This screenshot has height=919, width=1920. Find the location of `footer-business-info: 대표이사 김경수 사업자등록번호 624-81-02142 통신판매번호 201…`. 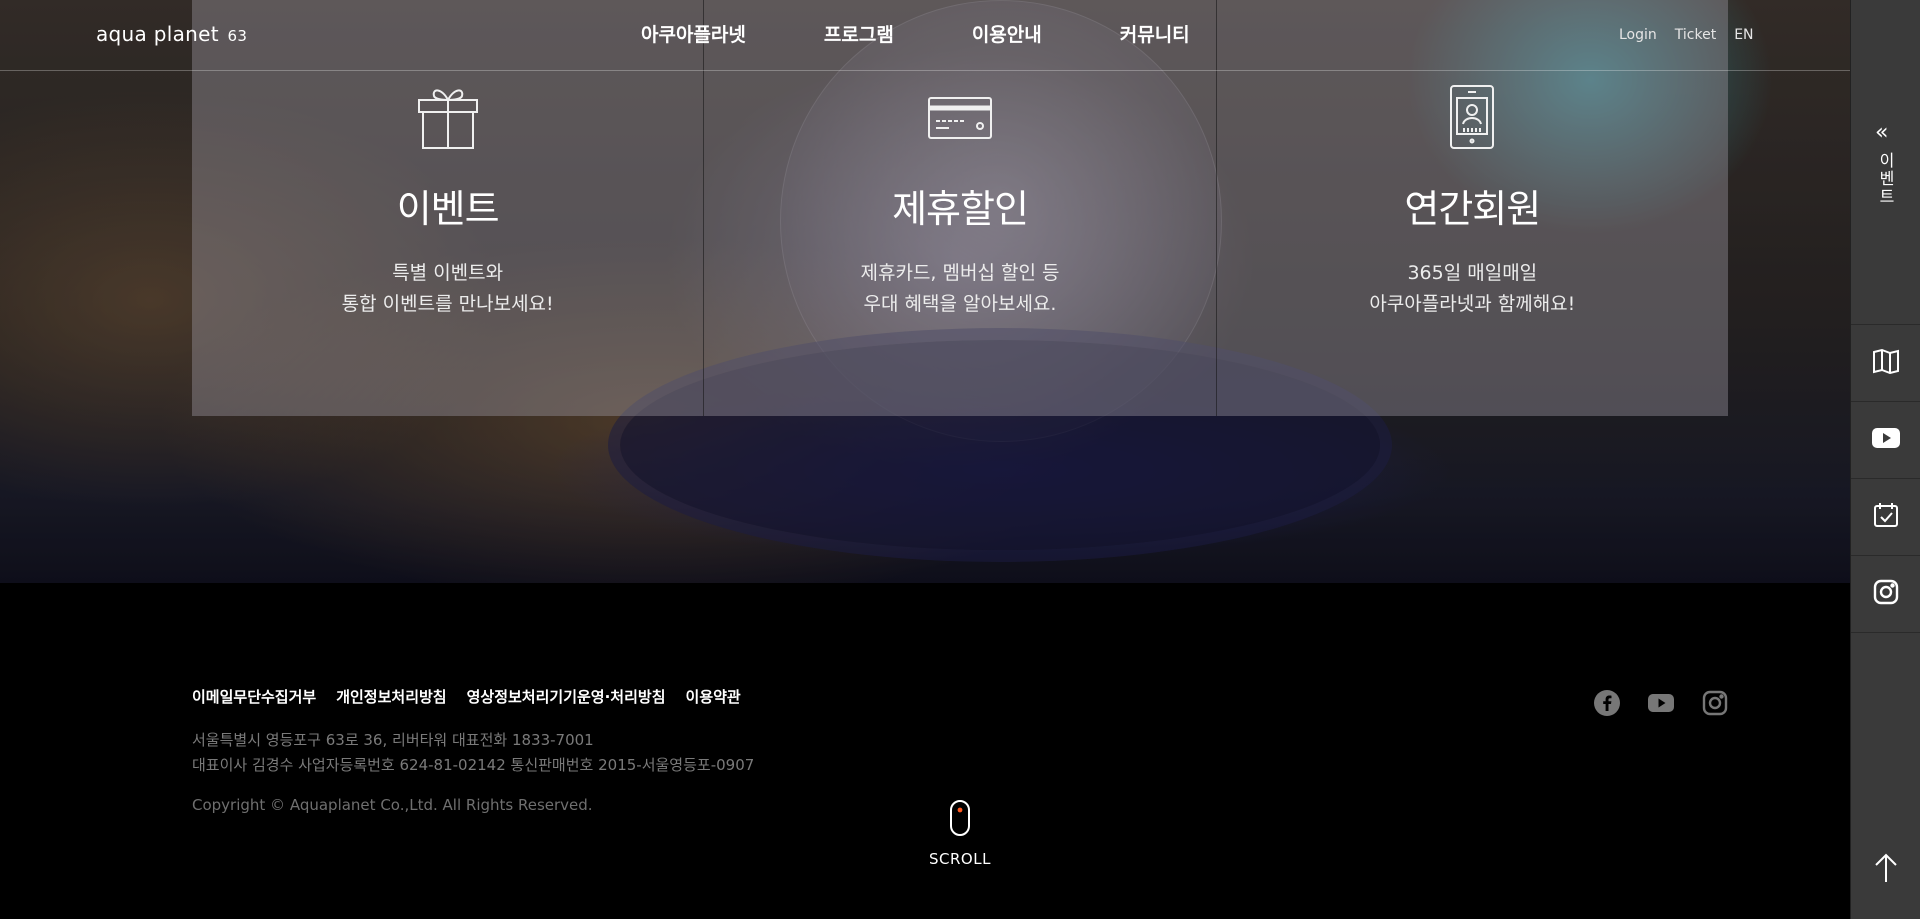

footer-business-info: 대표이사 김경수 사업자등록번호 624-81-02142 통신판매번호 201… is located at coordinates (473, 765).